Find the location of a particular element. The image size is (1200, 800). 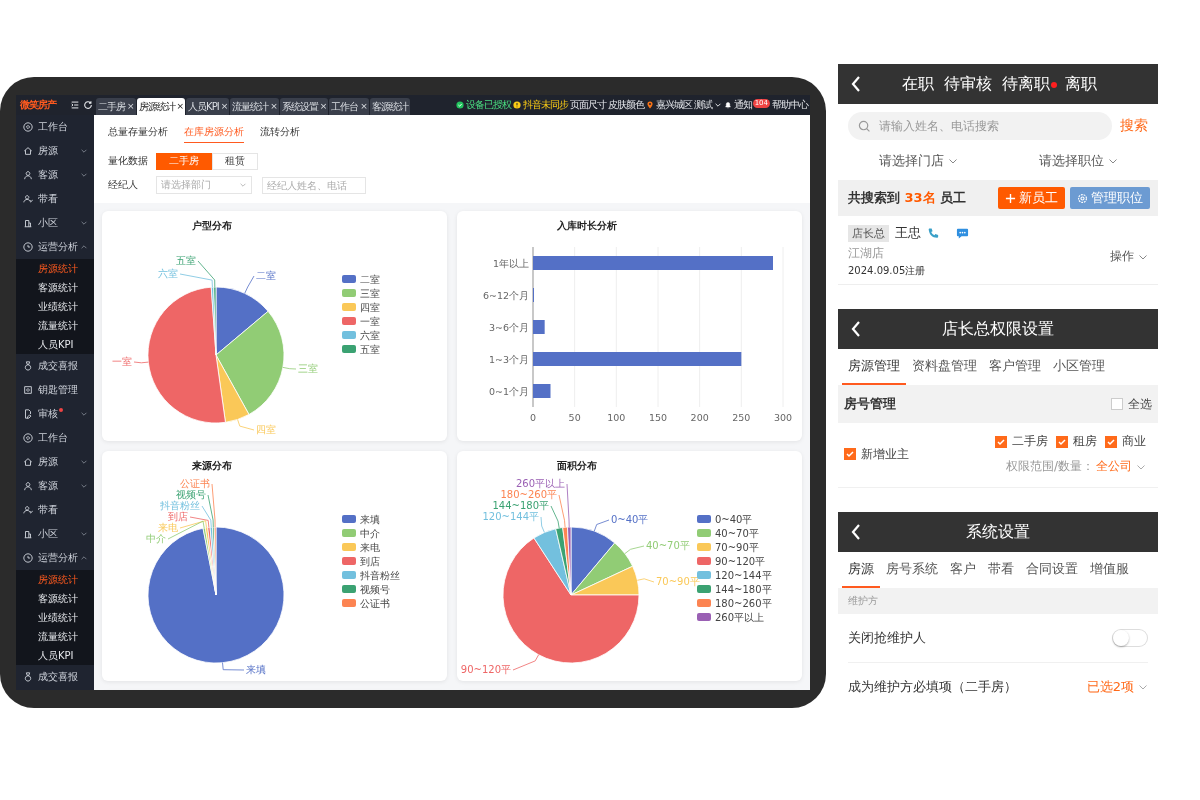

location-pin-icon is located at coordinates (649, 105).